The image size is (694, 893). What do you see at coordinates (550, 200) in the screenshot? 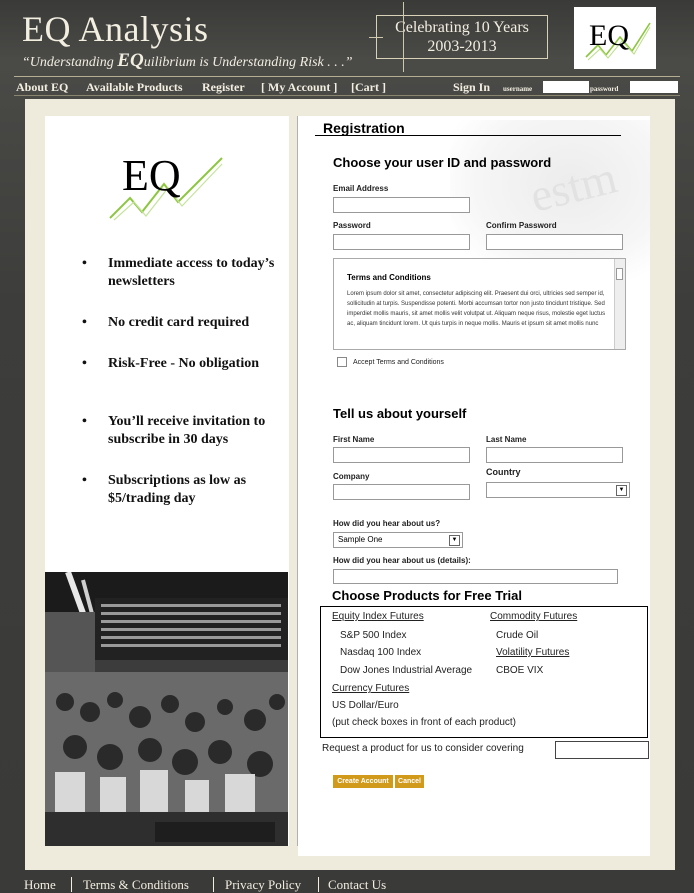
I see `watermark-image: estm` at bounding box center [550, 200].